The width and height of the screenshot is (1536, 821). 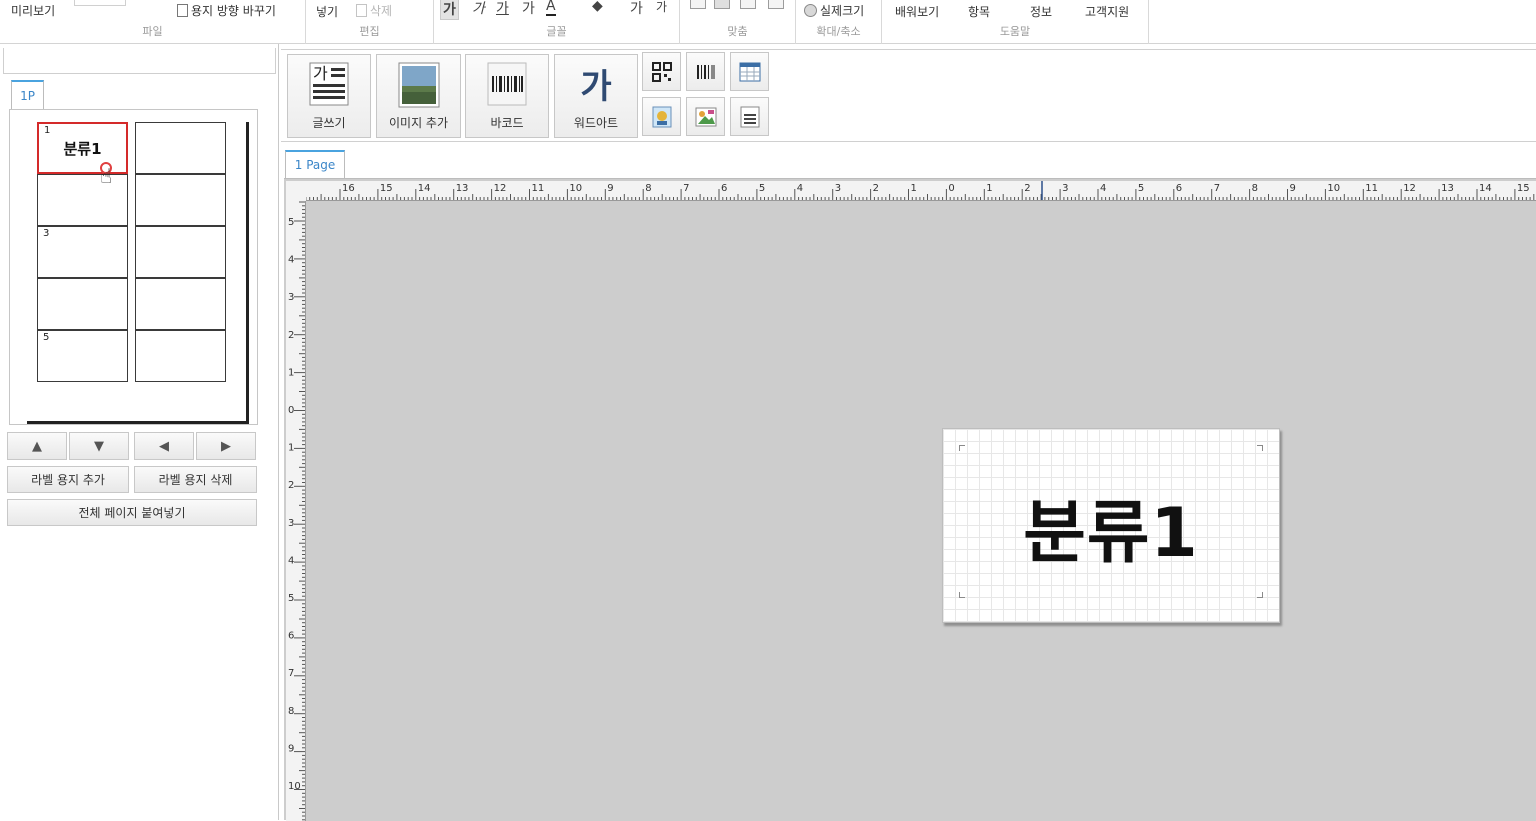 I want to click on delete-label-sheet-label: 라벨 용지 삭제, so click(x=195, y=480).